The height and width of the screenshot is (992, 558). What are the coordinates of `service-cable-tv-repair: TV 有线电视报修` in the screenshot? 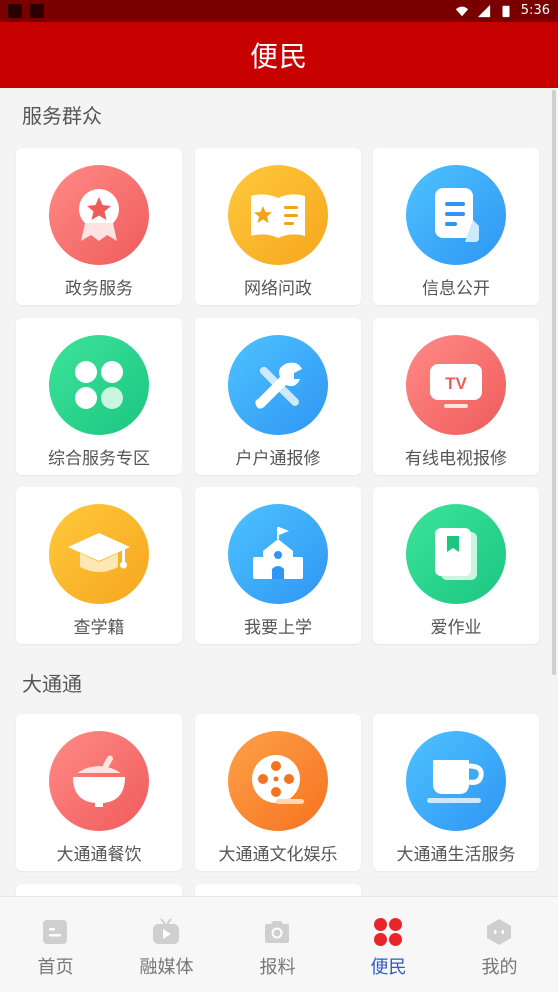 It's located at (456, 396).